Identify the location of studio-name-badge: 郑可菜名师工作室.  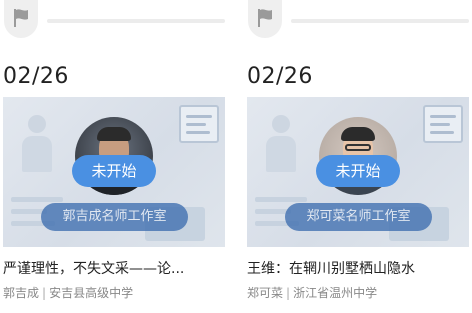
(358, 217).